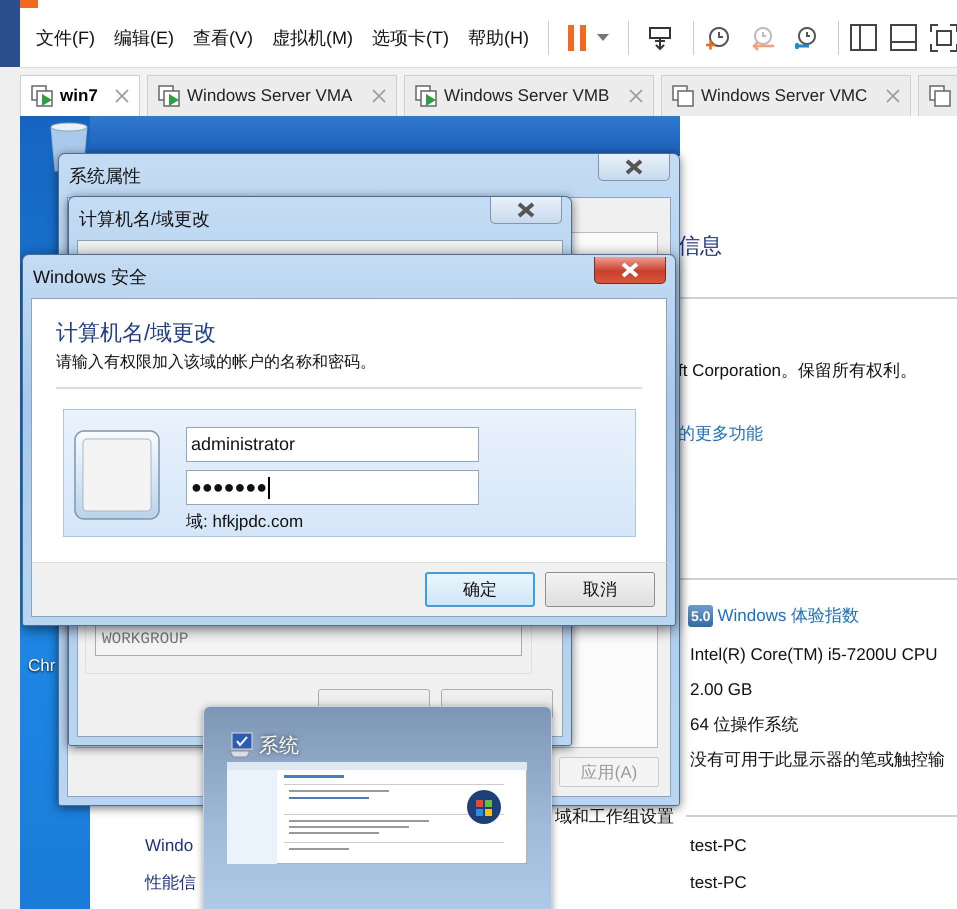 The width and height of the screenshot is (957, 909). I want to click on see-also-link: Windo, so click(169, 846).